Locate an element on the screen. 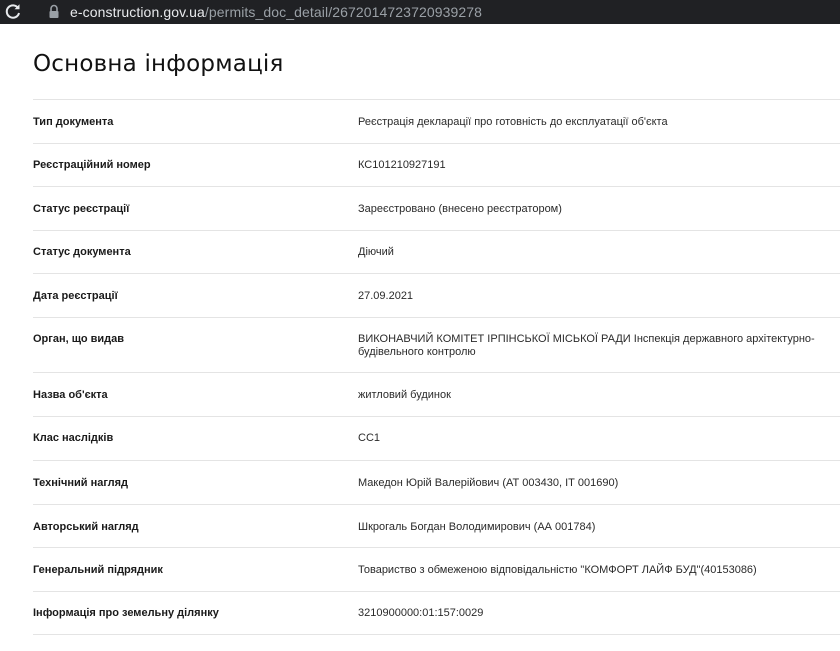  row-label: Статус реєстрації is located at coordinates (81, 209).